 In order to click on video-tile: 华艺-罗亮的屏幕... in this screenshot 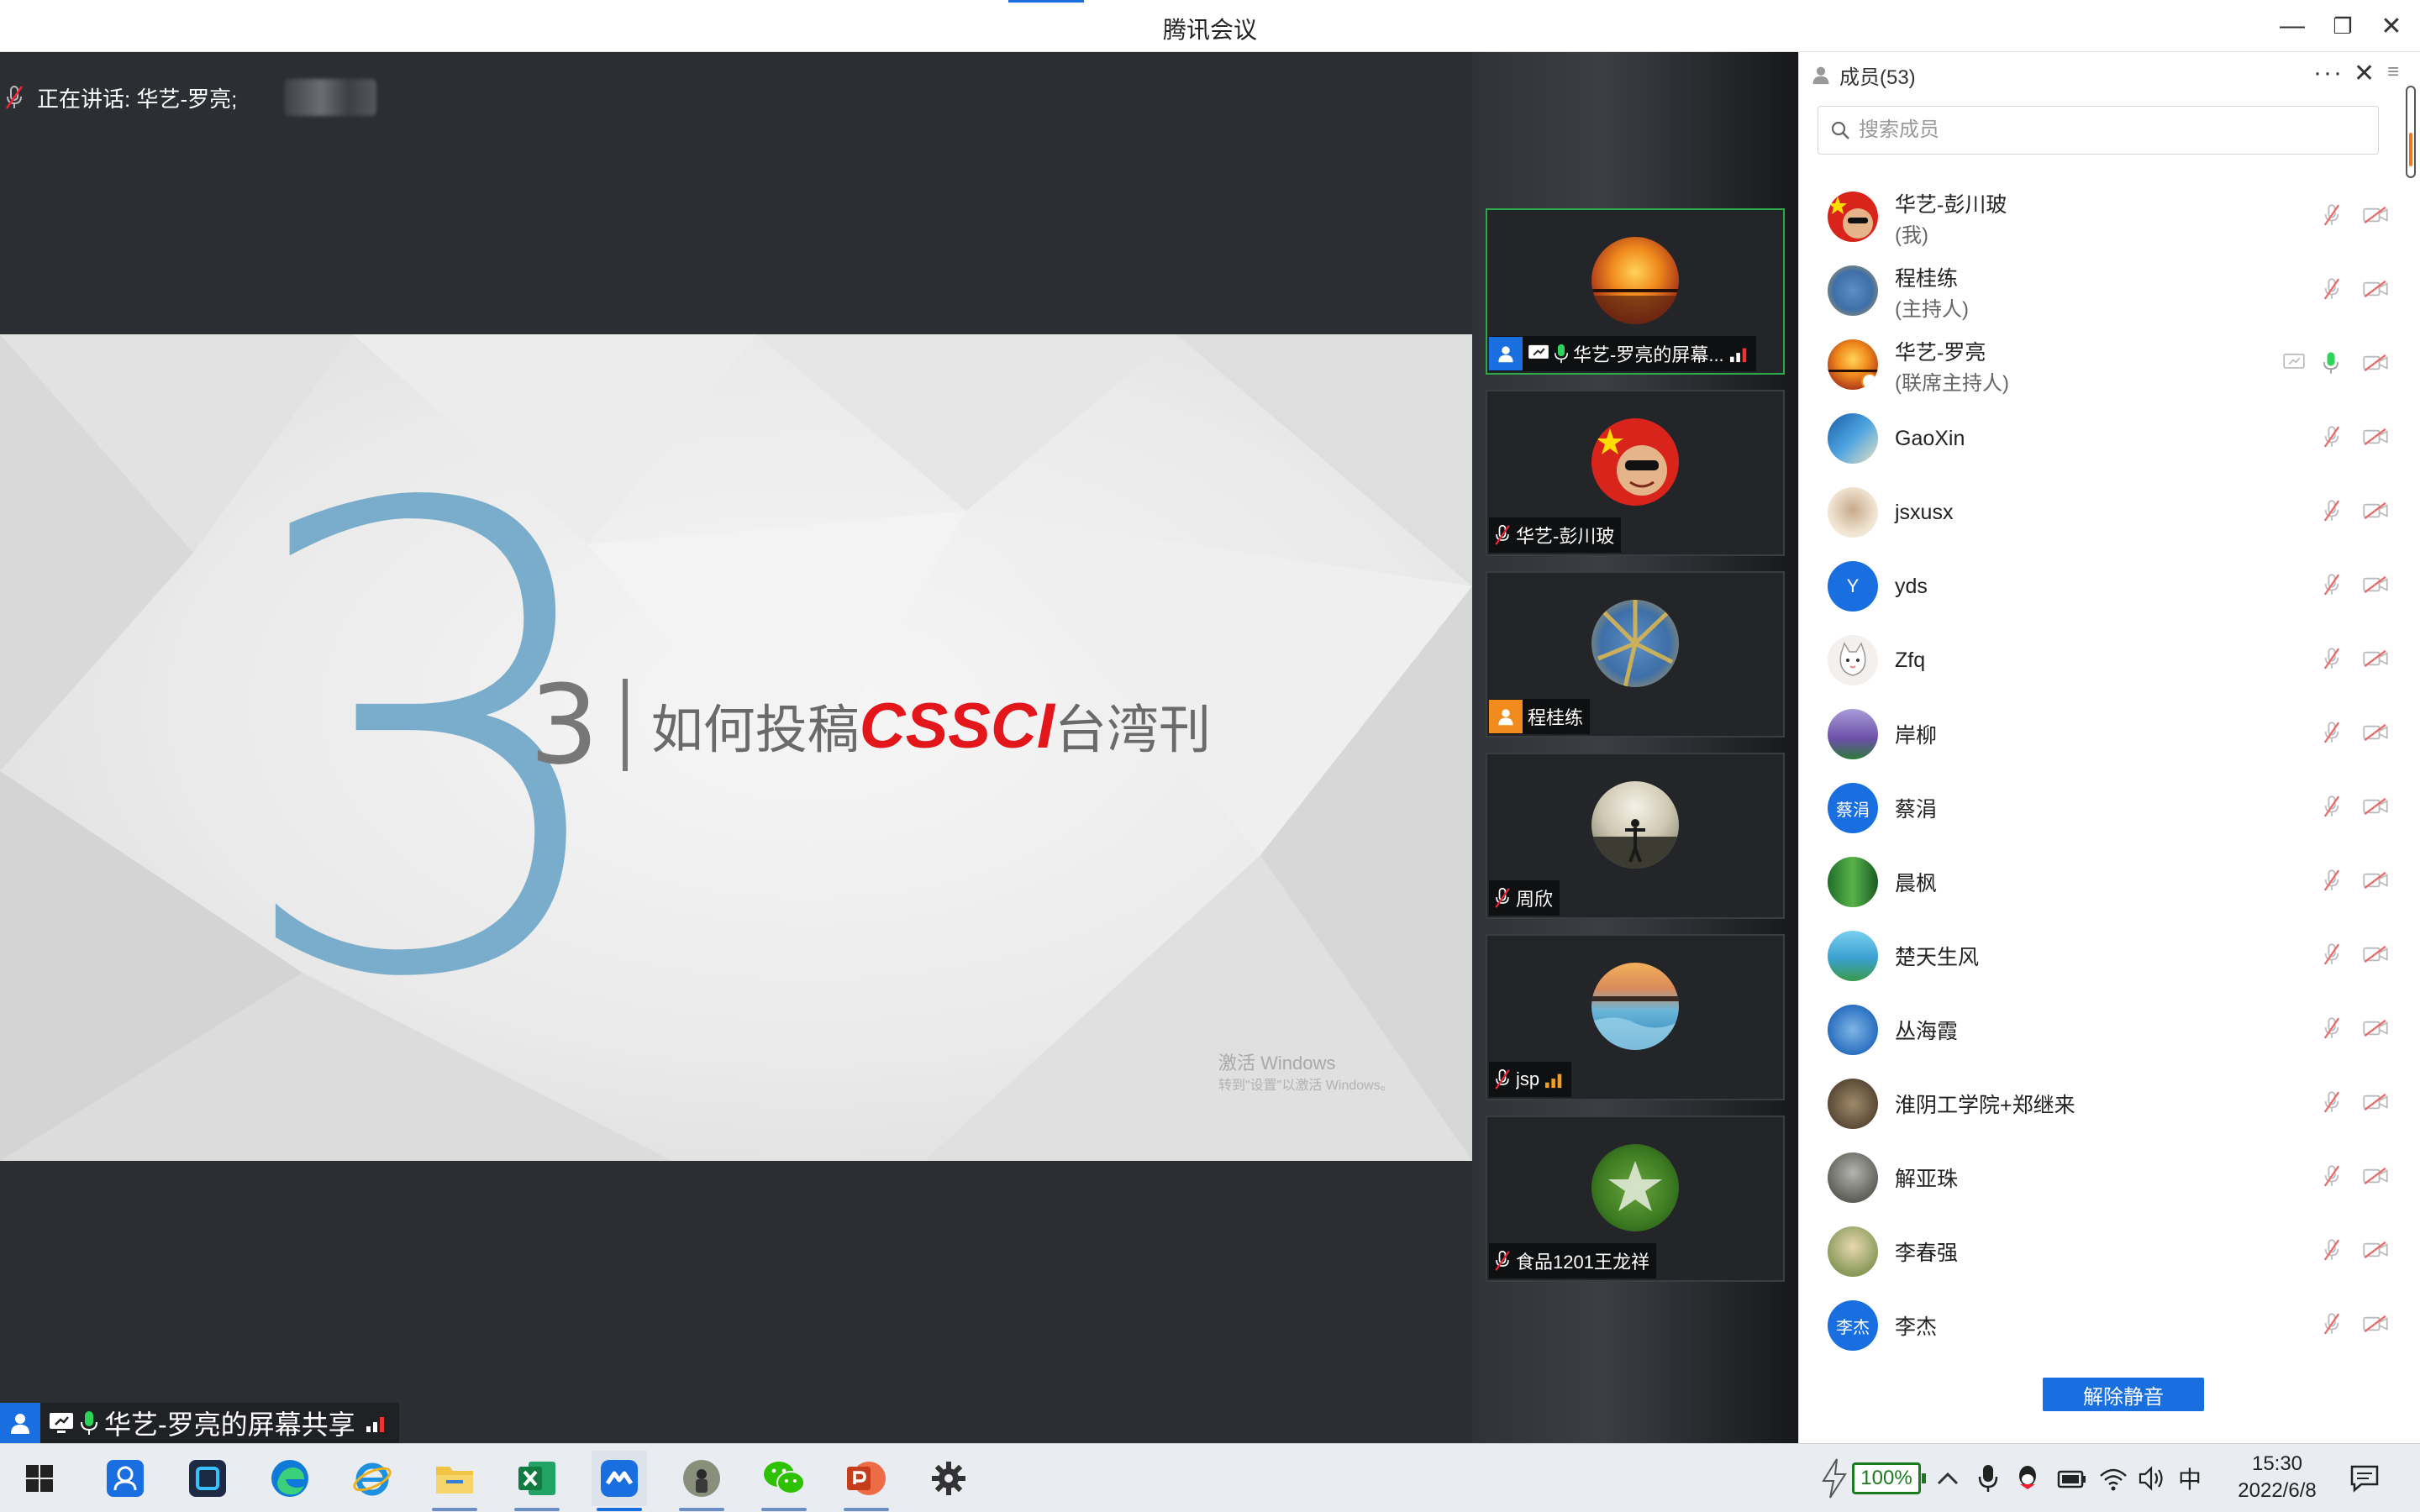, I will do `click(1635, 291)`.